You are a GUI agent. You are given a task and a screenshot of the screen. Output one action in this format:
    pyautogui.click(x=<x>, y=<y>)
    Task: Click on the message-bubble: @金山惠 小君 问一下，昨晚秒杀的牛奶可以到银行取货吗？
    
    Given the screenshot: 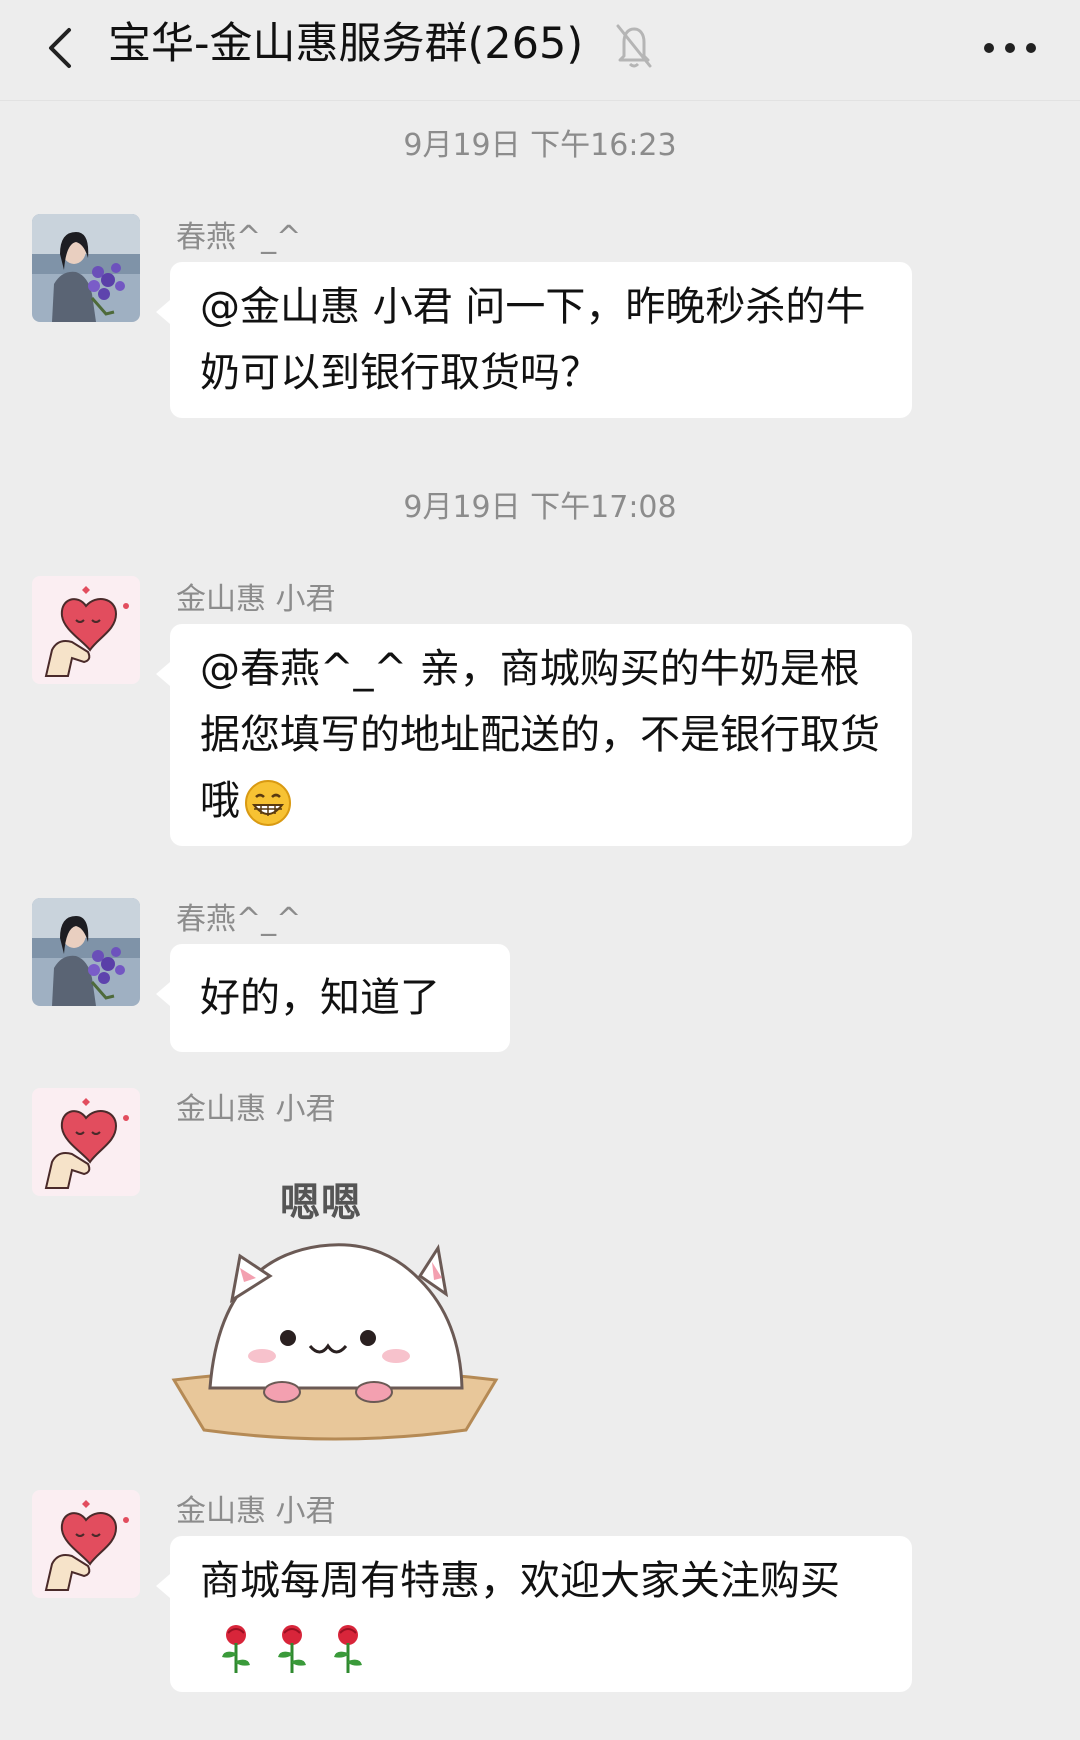 What is the action you would take?
    pyautogui.click(x=534, y=340)
    